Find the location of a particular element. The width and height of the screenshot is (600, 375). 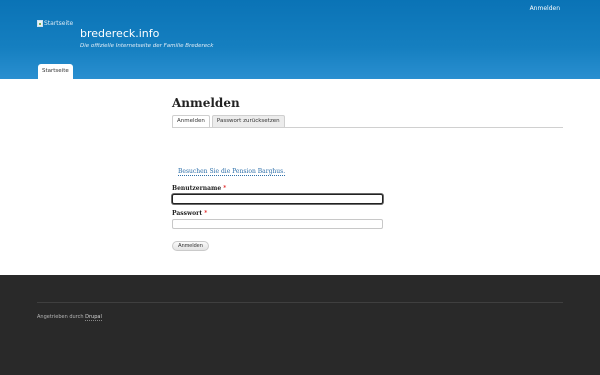

username-label: Benutzername * is located at coordinates (199, 188).